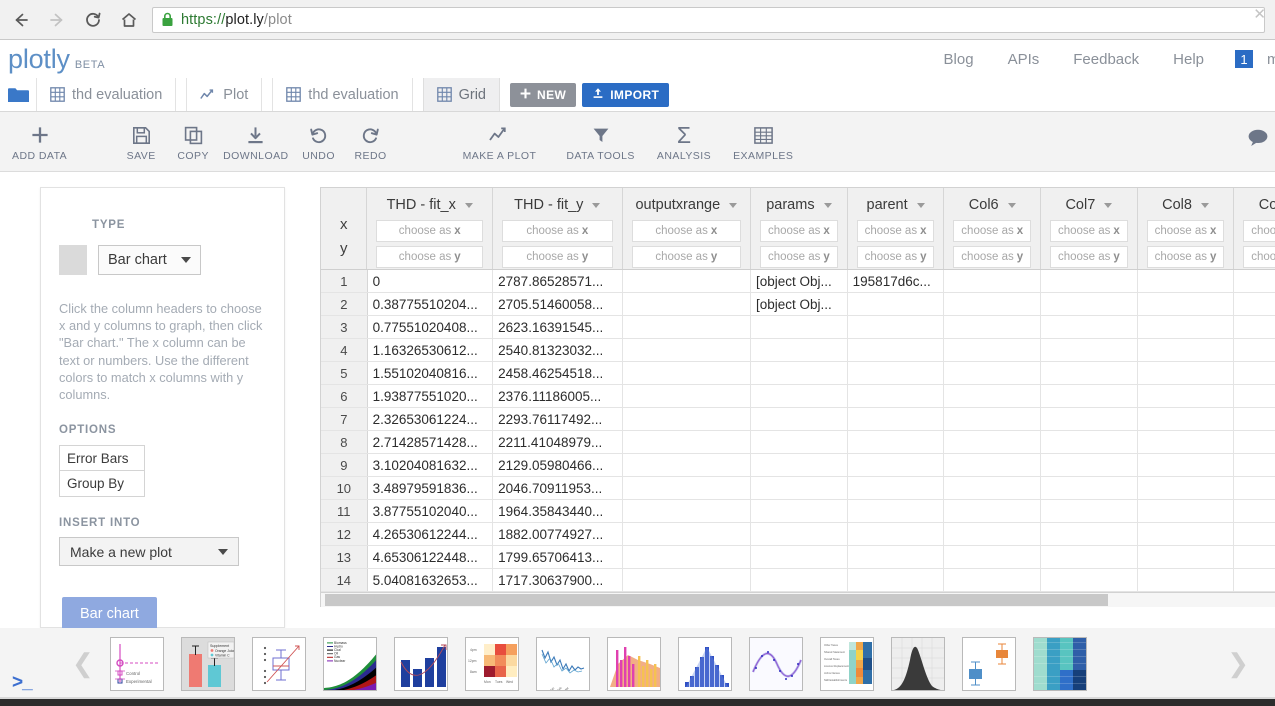  What do you see at coordinates (1259, 14) in the screenshot?
I see `close-icon: ✕` at bounding box center [1259, 14].